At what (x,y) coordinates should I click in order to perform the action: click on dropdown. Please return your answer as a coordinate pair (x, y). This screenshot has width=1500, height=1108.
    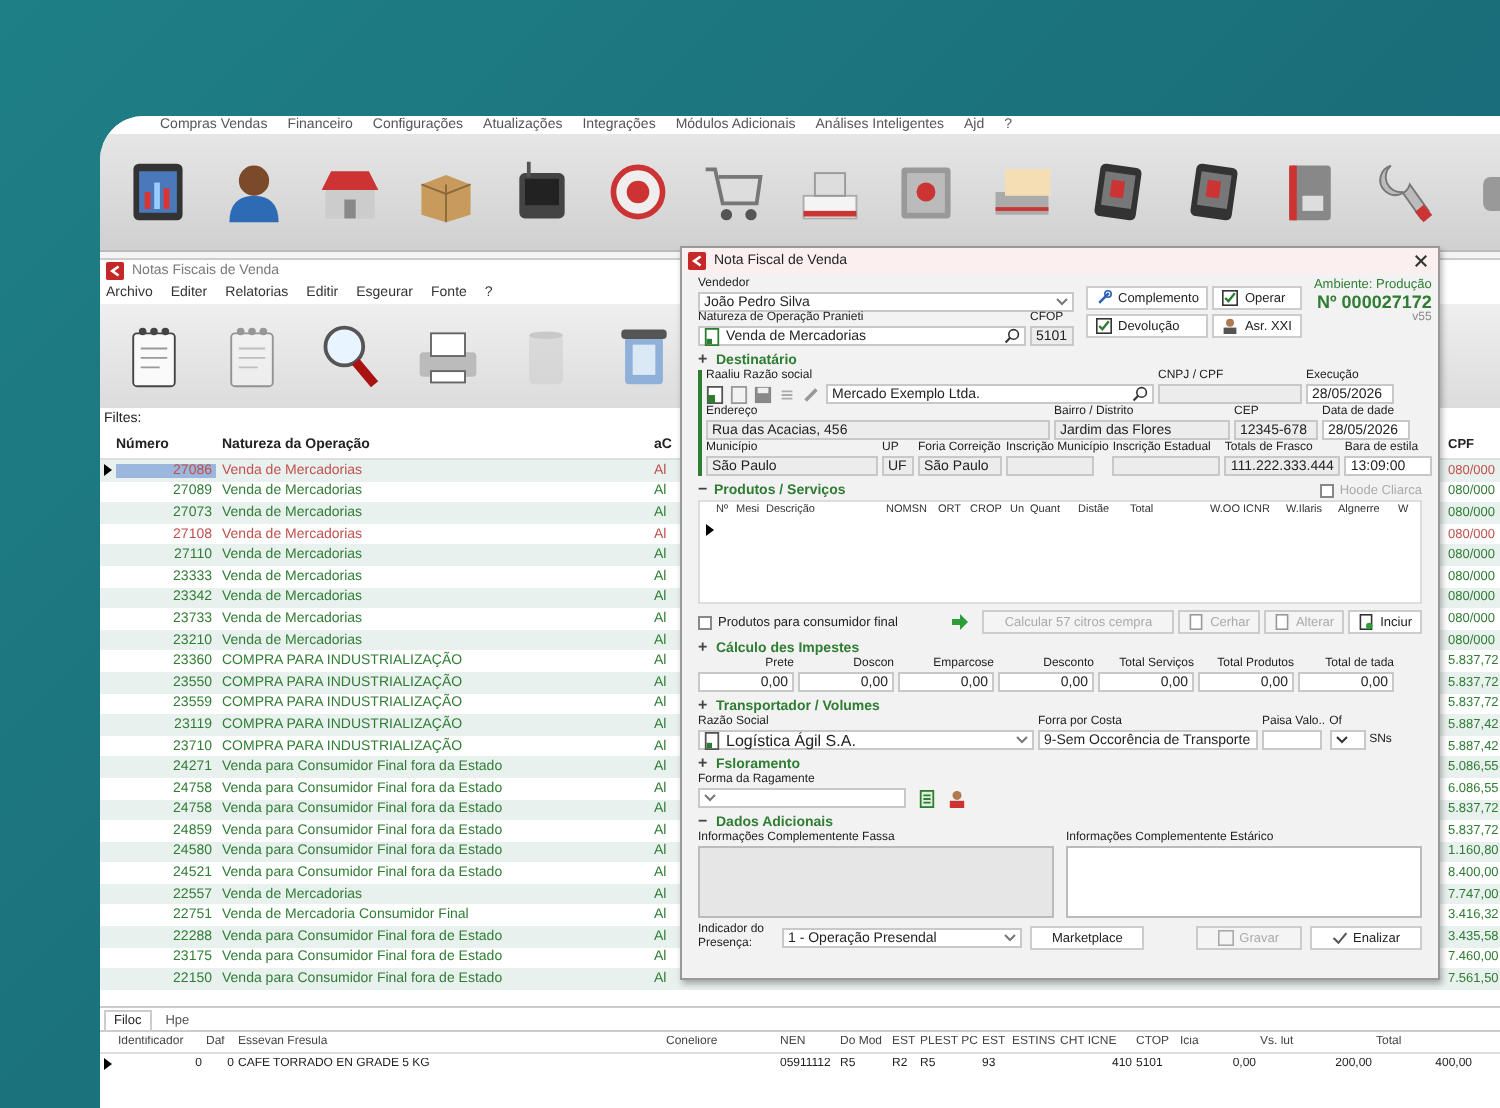
    Looking at the image, I should click on (1347, 740).